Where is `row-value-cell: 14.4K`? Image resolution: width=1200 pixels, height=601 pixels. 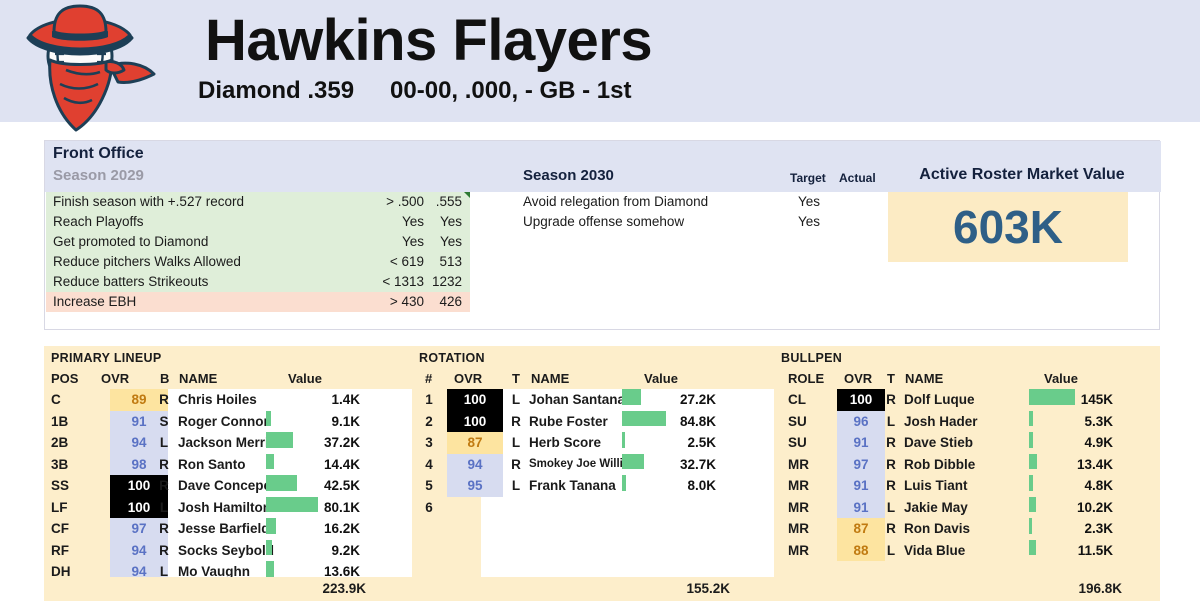
row-value-cell: 14.4K is located at coordinates (316, 464).